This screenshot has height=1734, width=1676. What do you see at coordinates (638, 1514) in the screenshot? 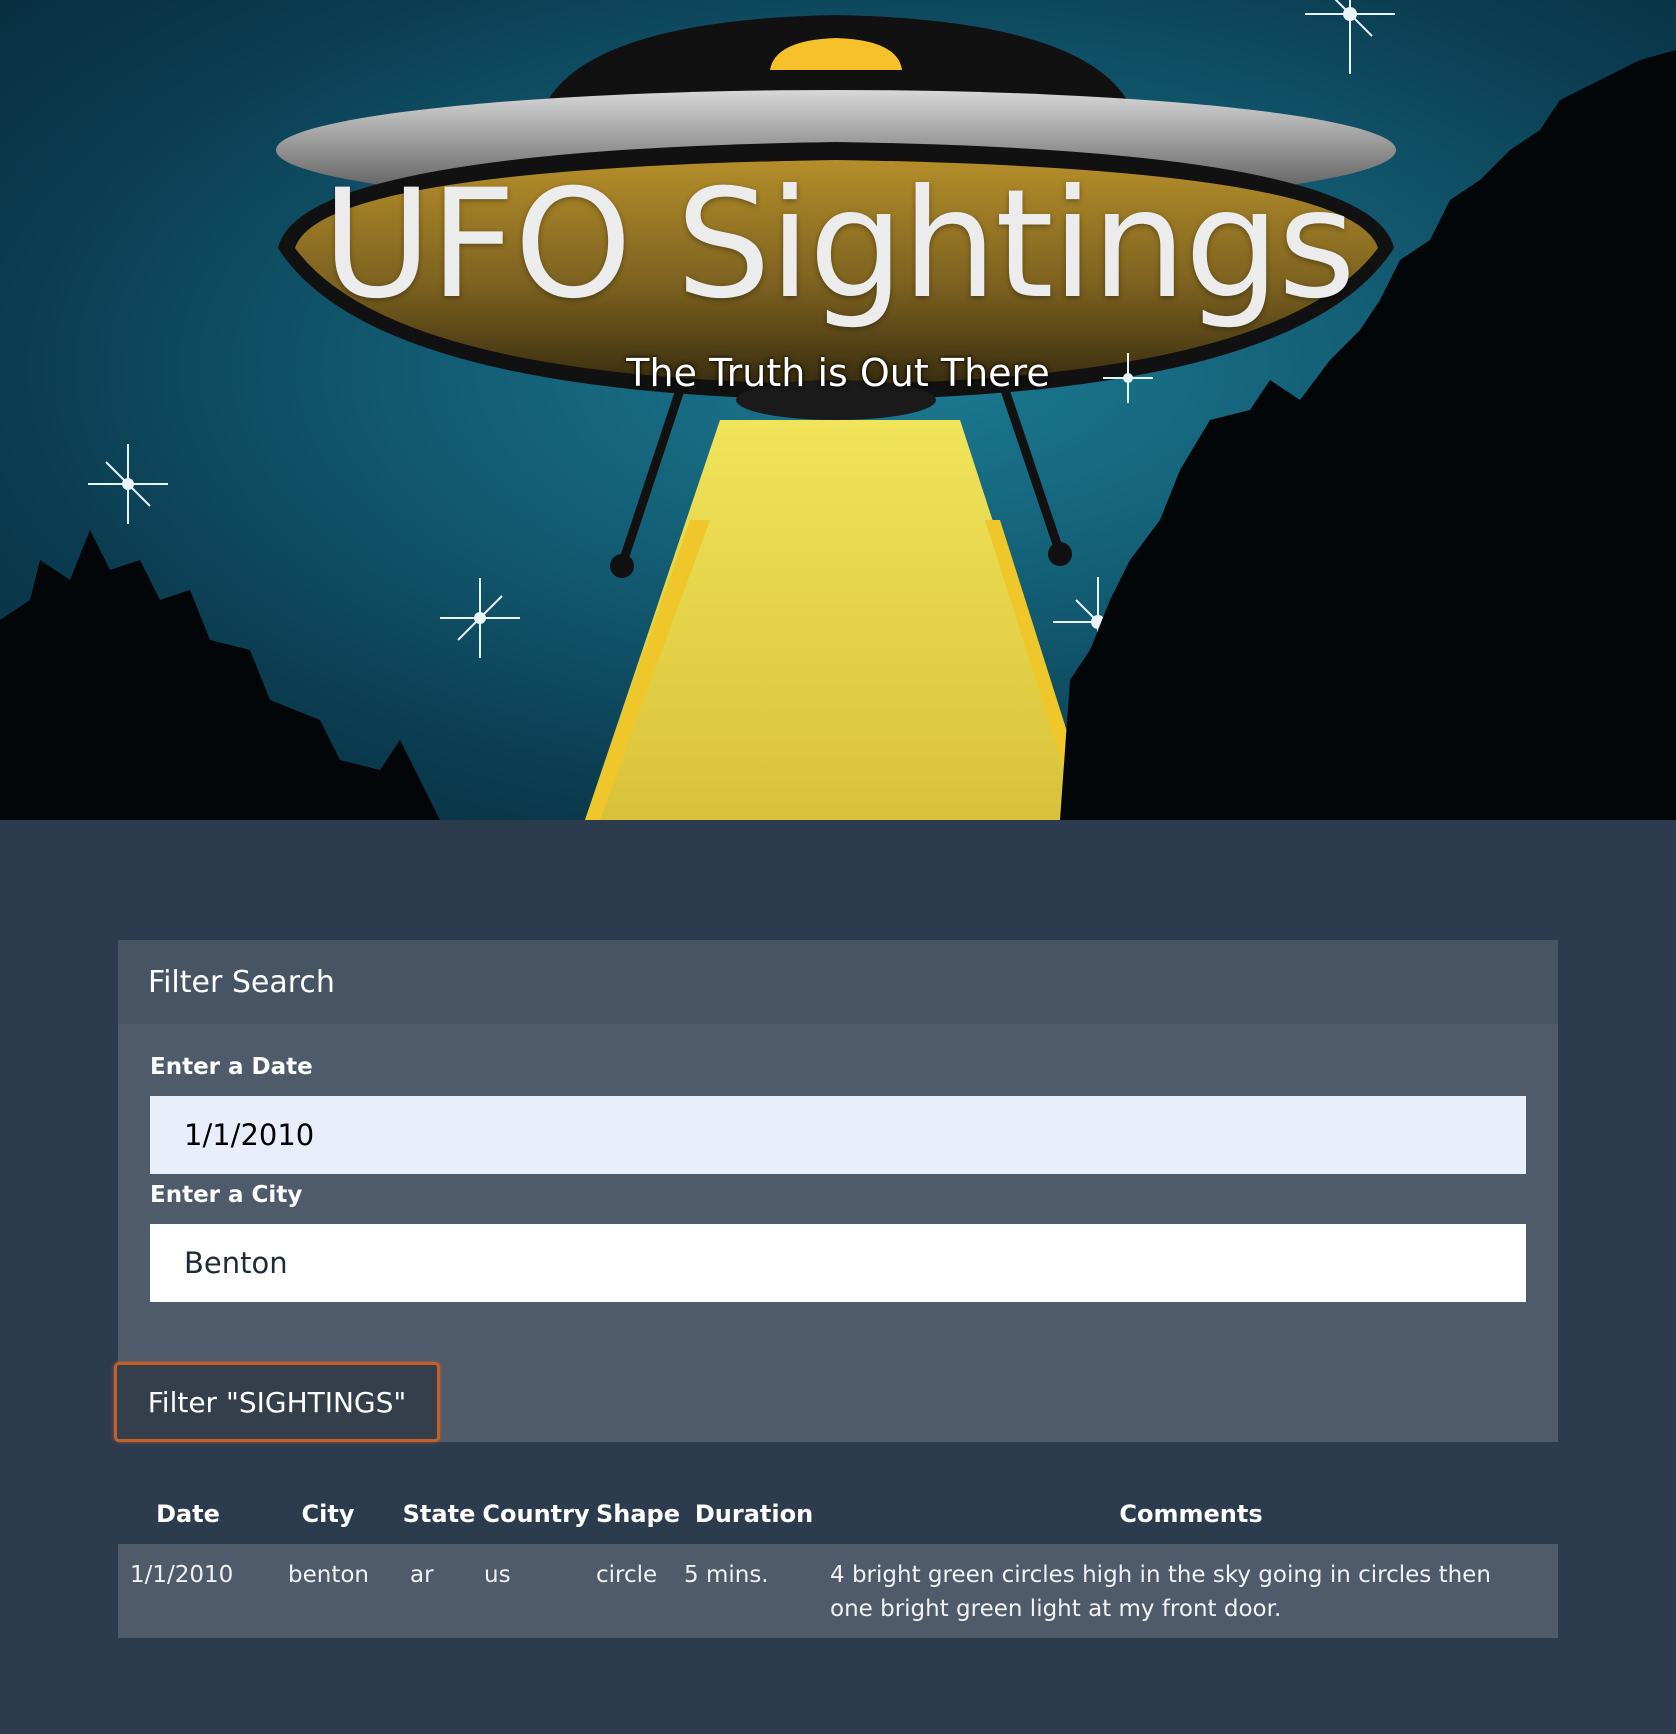
I see `column-header-shape: Shape` at bounding box center [638, 1514].